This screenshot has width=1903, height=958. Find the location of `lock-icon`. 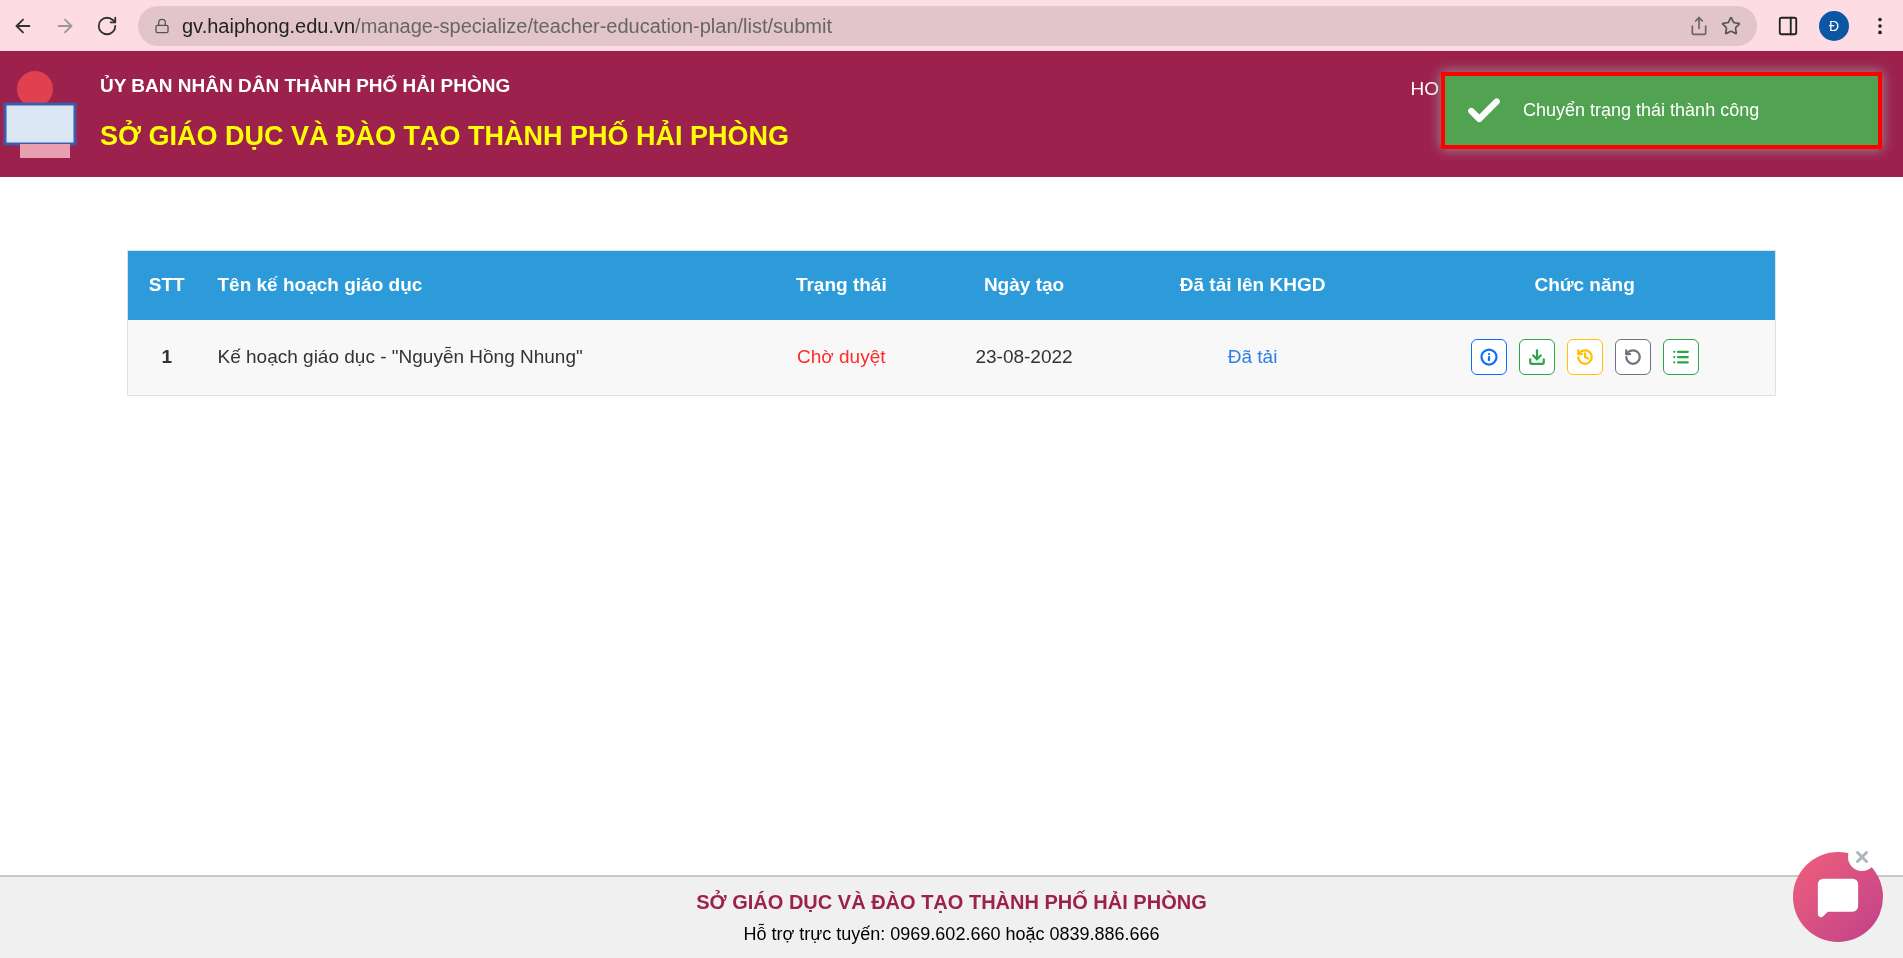

lock-icon is located at coordinates (162, 25).